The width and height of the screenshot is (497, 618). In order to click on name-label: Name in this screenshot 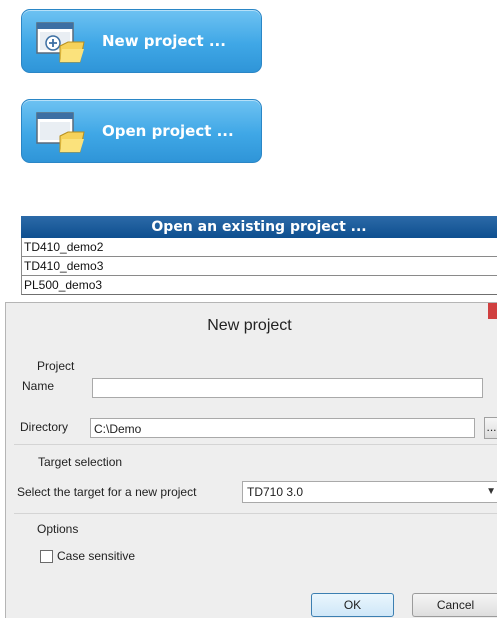, I will do `click(38, 386)`.